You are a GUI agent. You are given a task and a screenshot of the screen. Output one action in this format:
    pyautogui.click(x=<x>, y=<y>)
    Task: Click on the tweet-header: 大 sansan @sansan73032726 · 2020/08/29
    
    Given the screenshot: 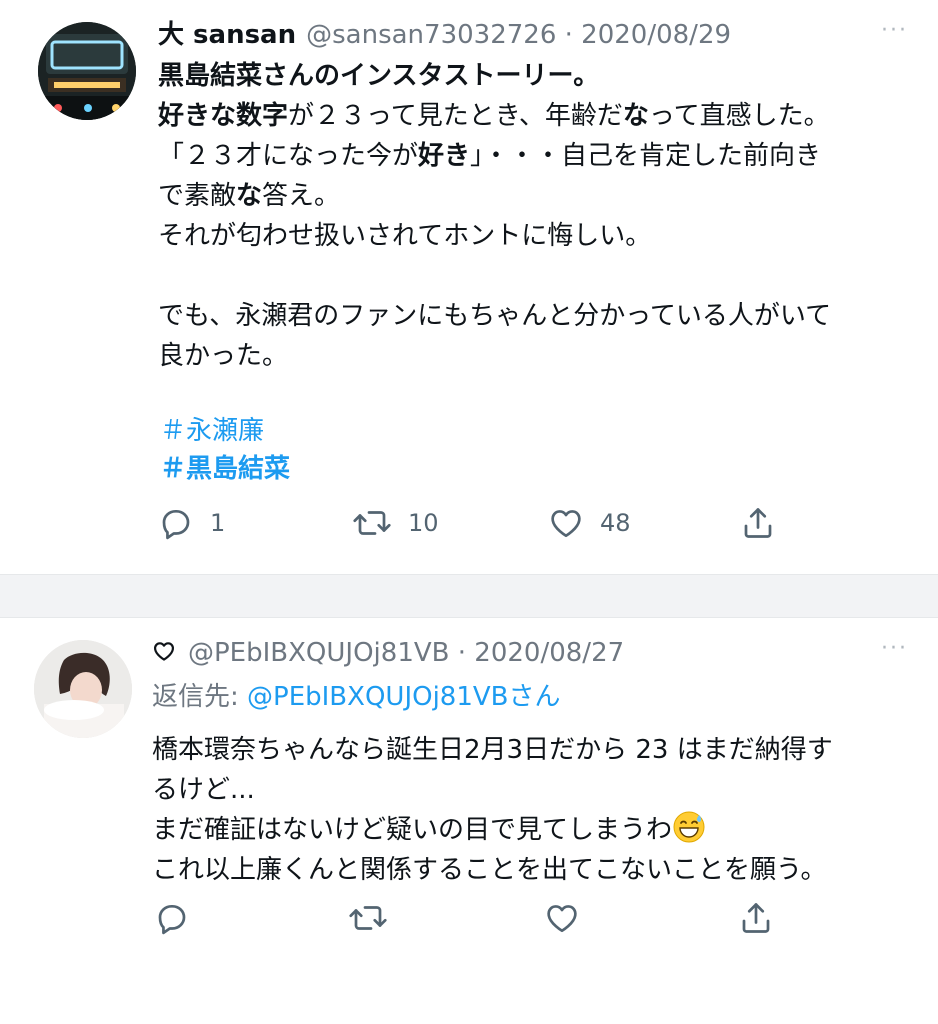 What is the action you would take?
    pyautogui.click(x=444, y=35)
    